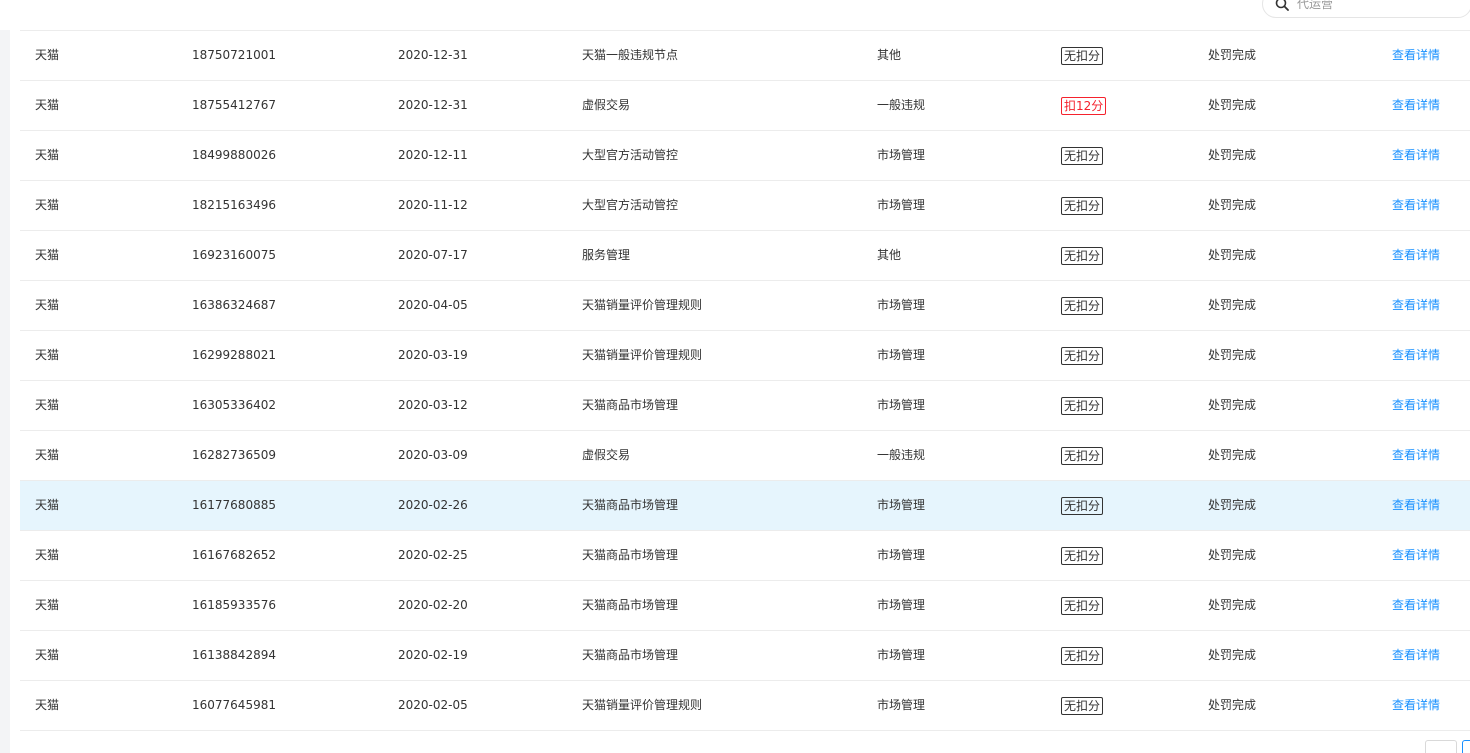 This screenshot has height=753, width=1470. Describe the element at coordinates (234, 255) in the screenshot. I see `cell-id: 16923160075` at that location.